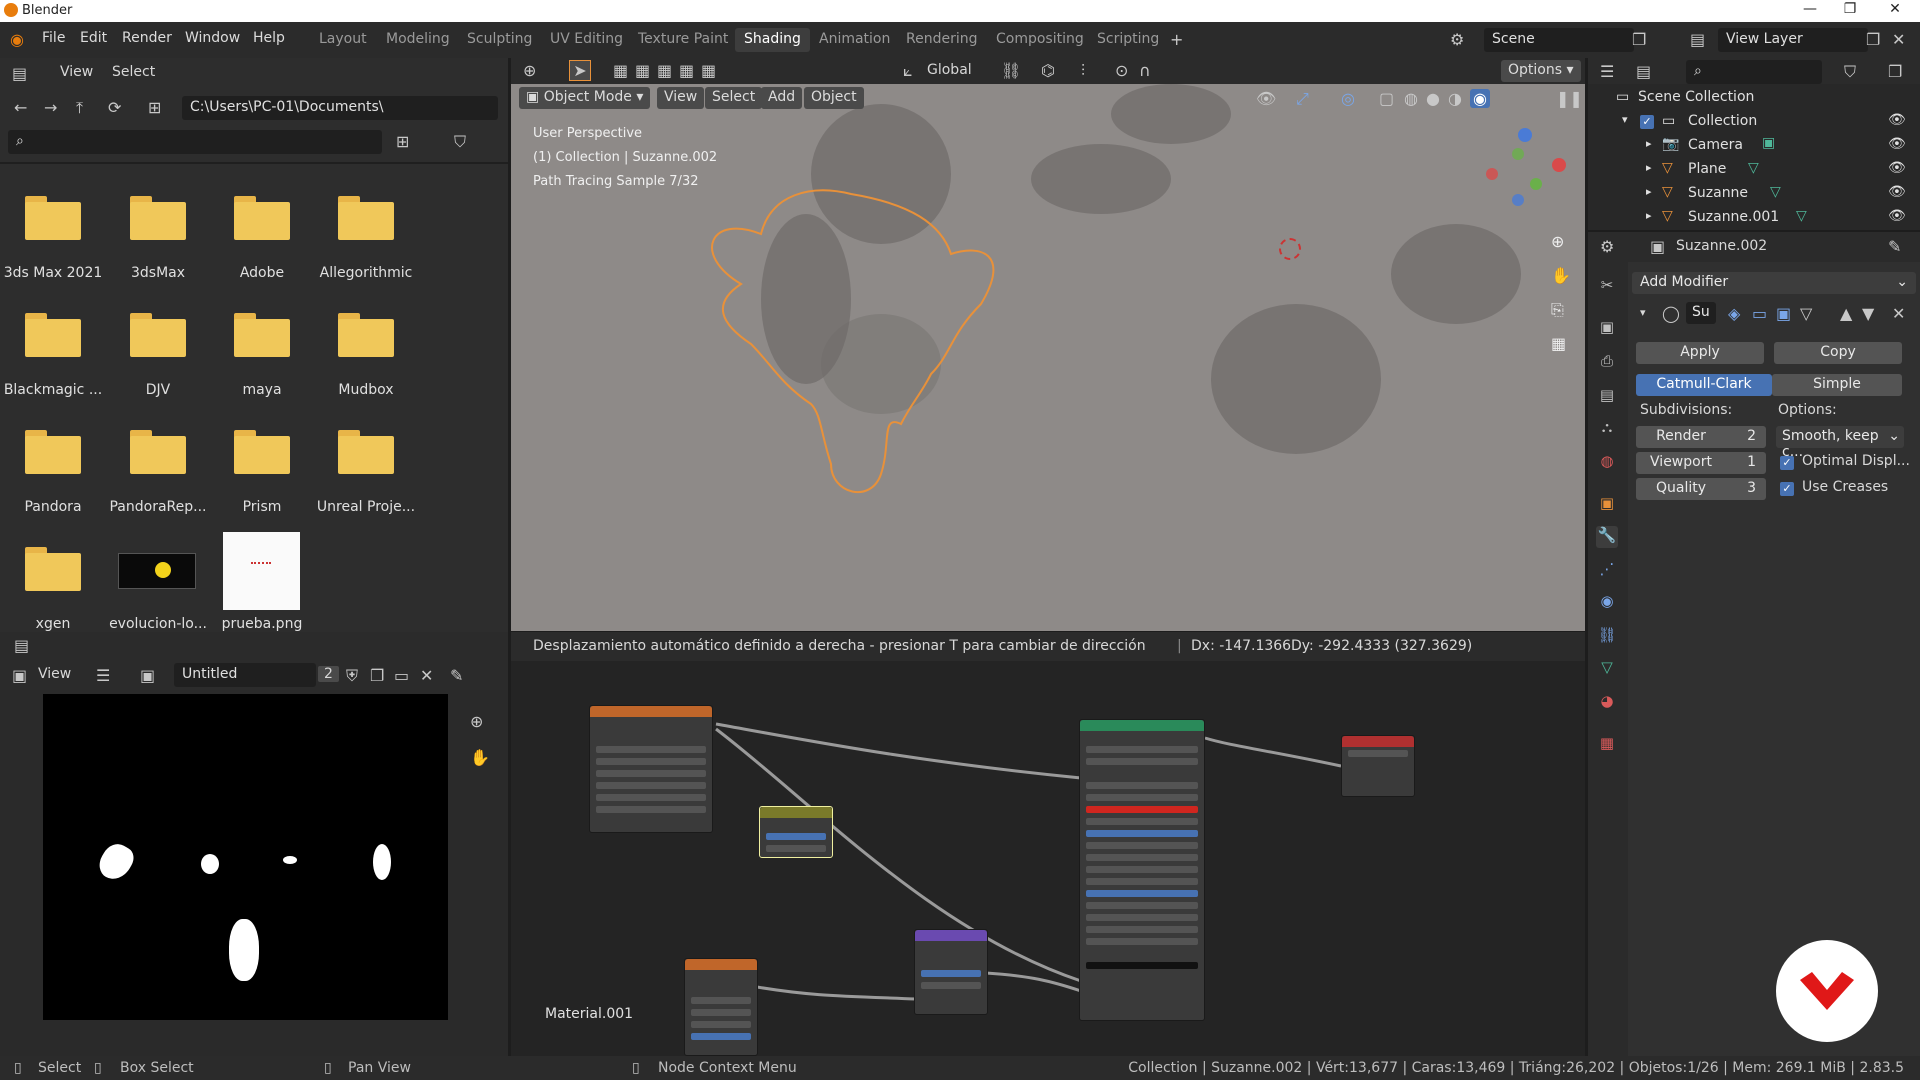 Image resolution: width=1920 pixels, height=1080 pixels. I want to click on copy-button: Copy, so click(1838, 353).